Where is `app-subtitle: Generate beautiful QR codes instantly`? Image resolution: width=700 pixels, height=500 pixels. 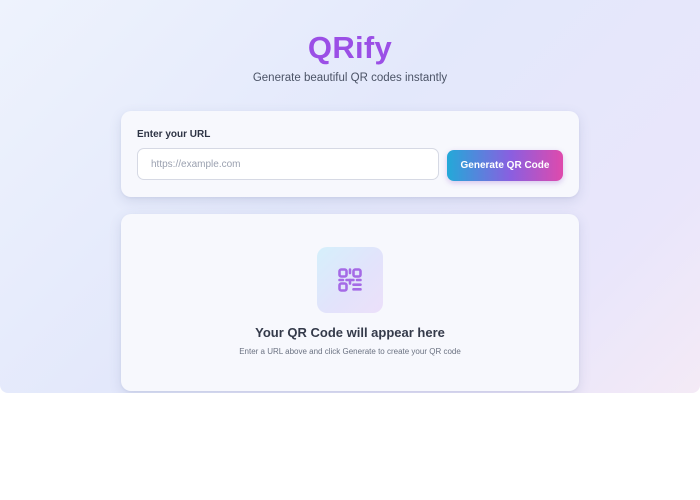
app-subtitle: Generate beautiful QR codes instantly is located at coordinates (350, 78).